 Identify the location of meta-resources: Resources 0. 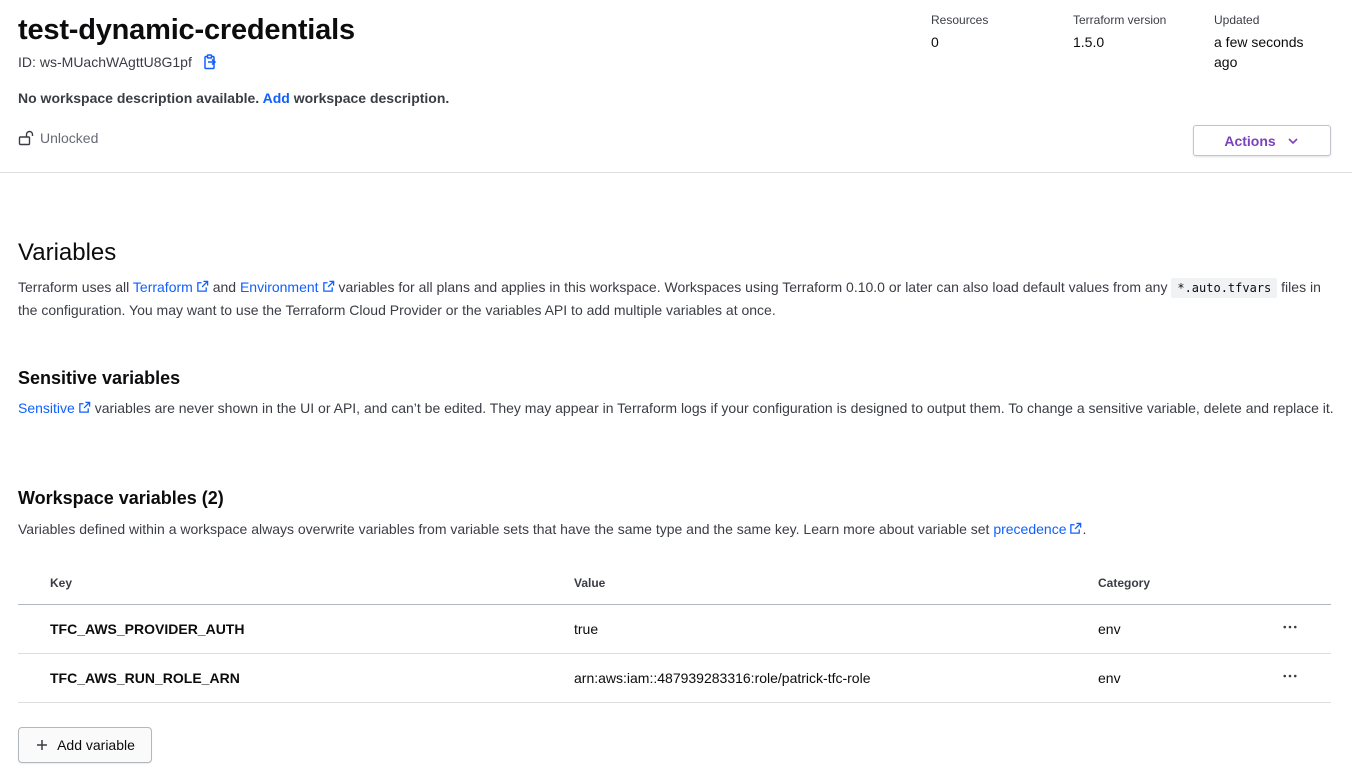
(959, 32).